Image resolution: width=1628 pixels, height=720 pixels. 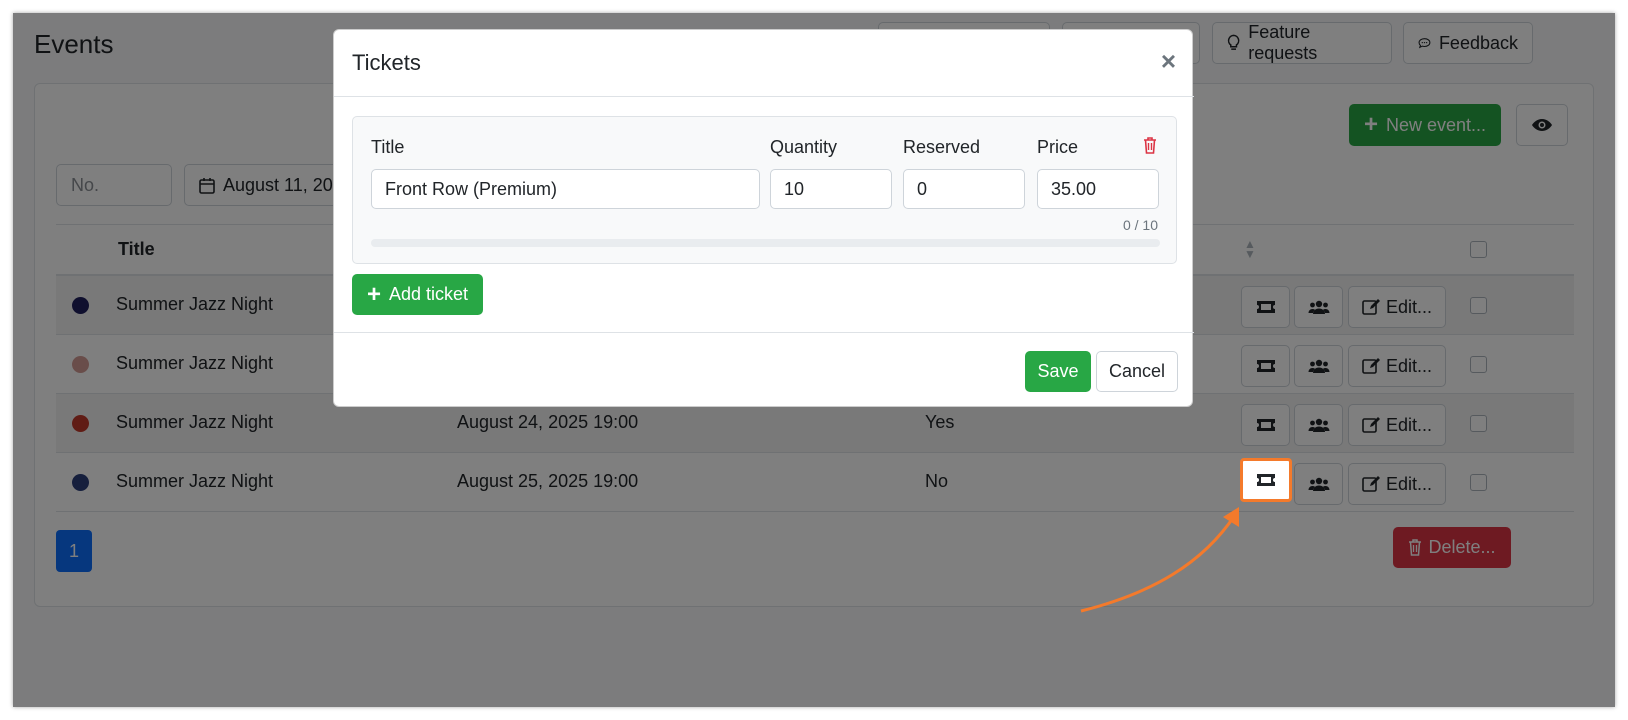 I want to click on ticket-title-input: Front Row (Premium), so click(x=565, y=189).